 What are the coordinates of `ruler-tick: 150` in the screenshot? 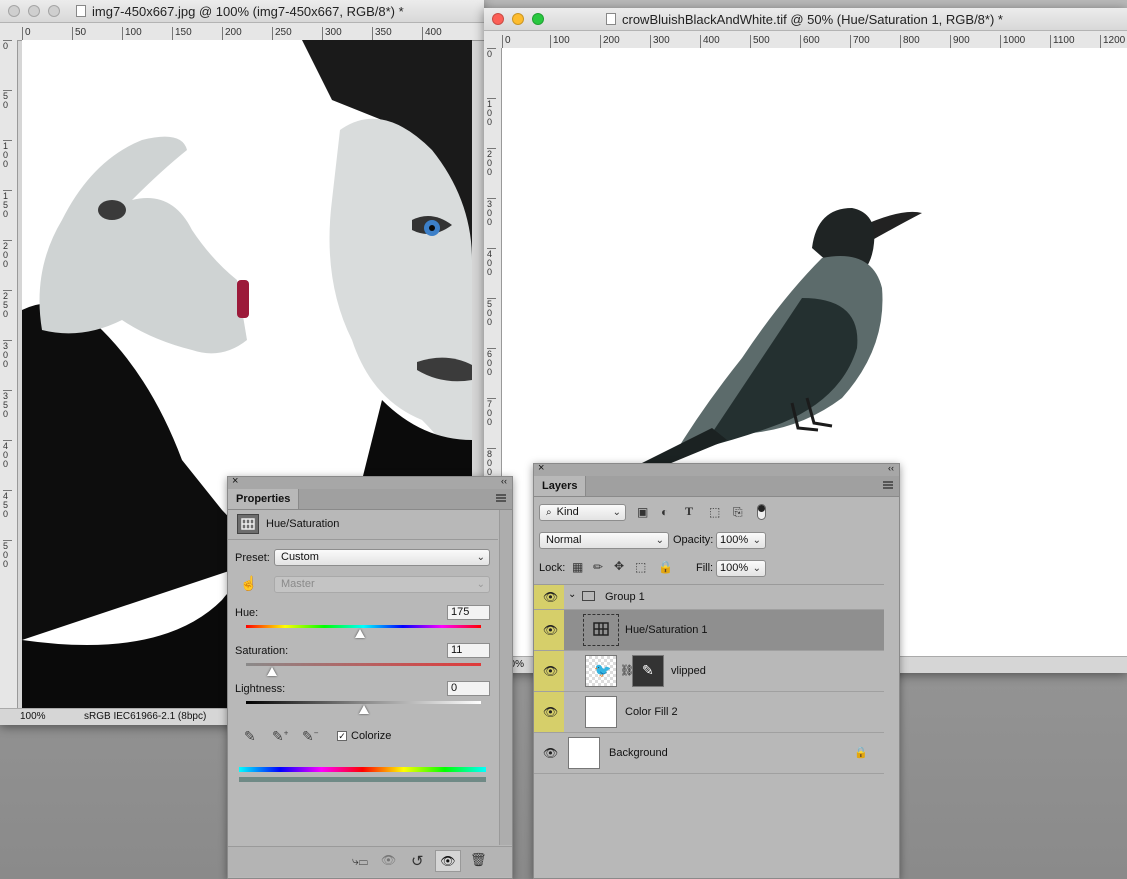 It's located at (182, 33).